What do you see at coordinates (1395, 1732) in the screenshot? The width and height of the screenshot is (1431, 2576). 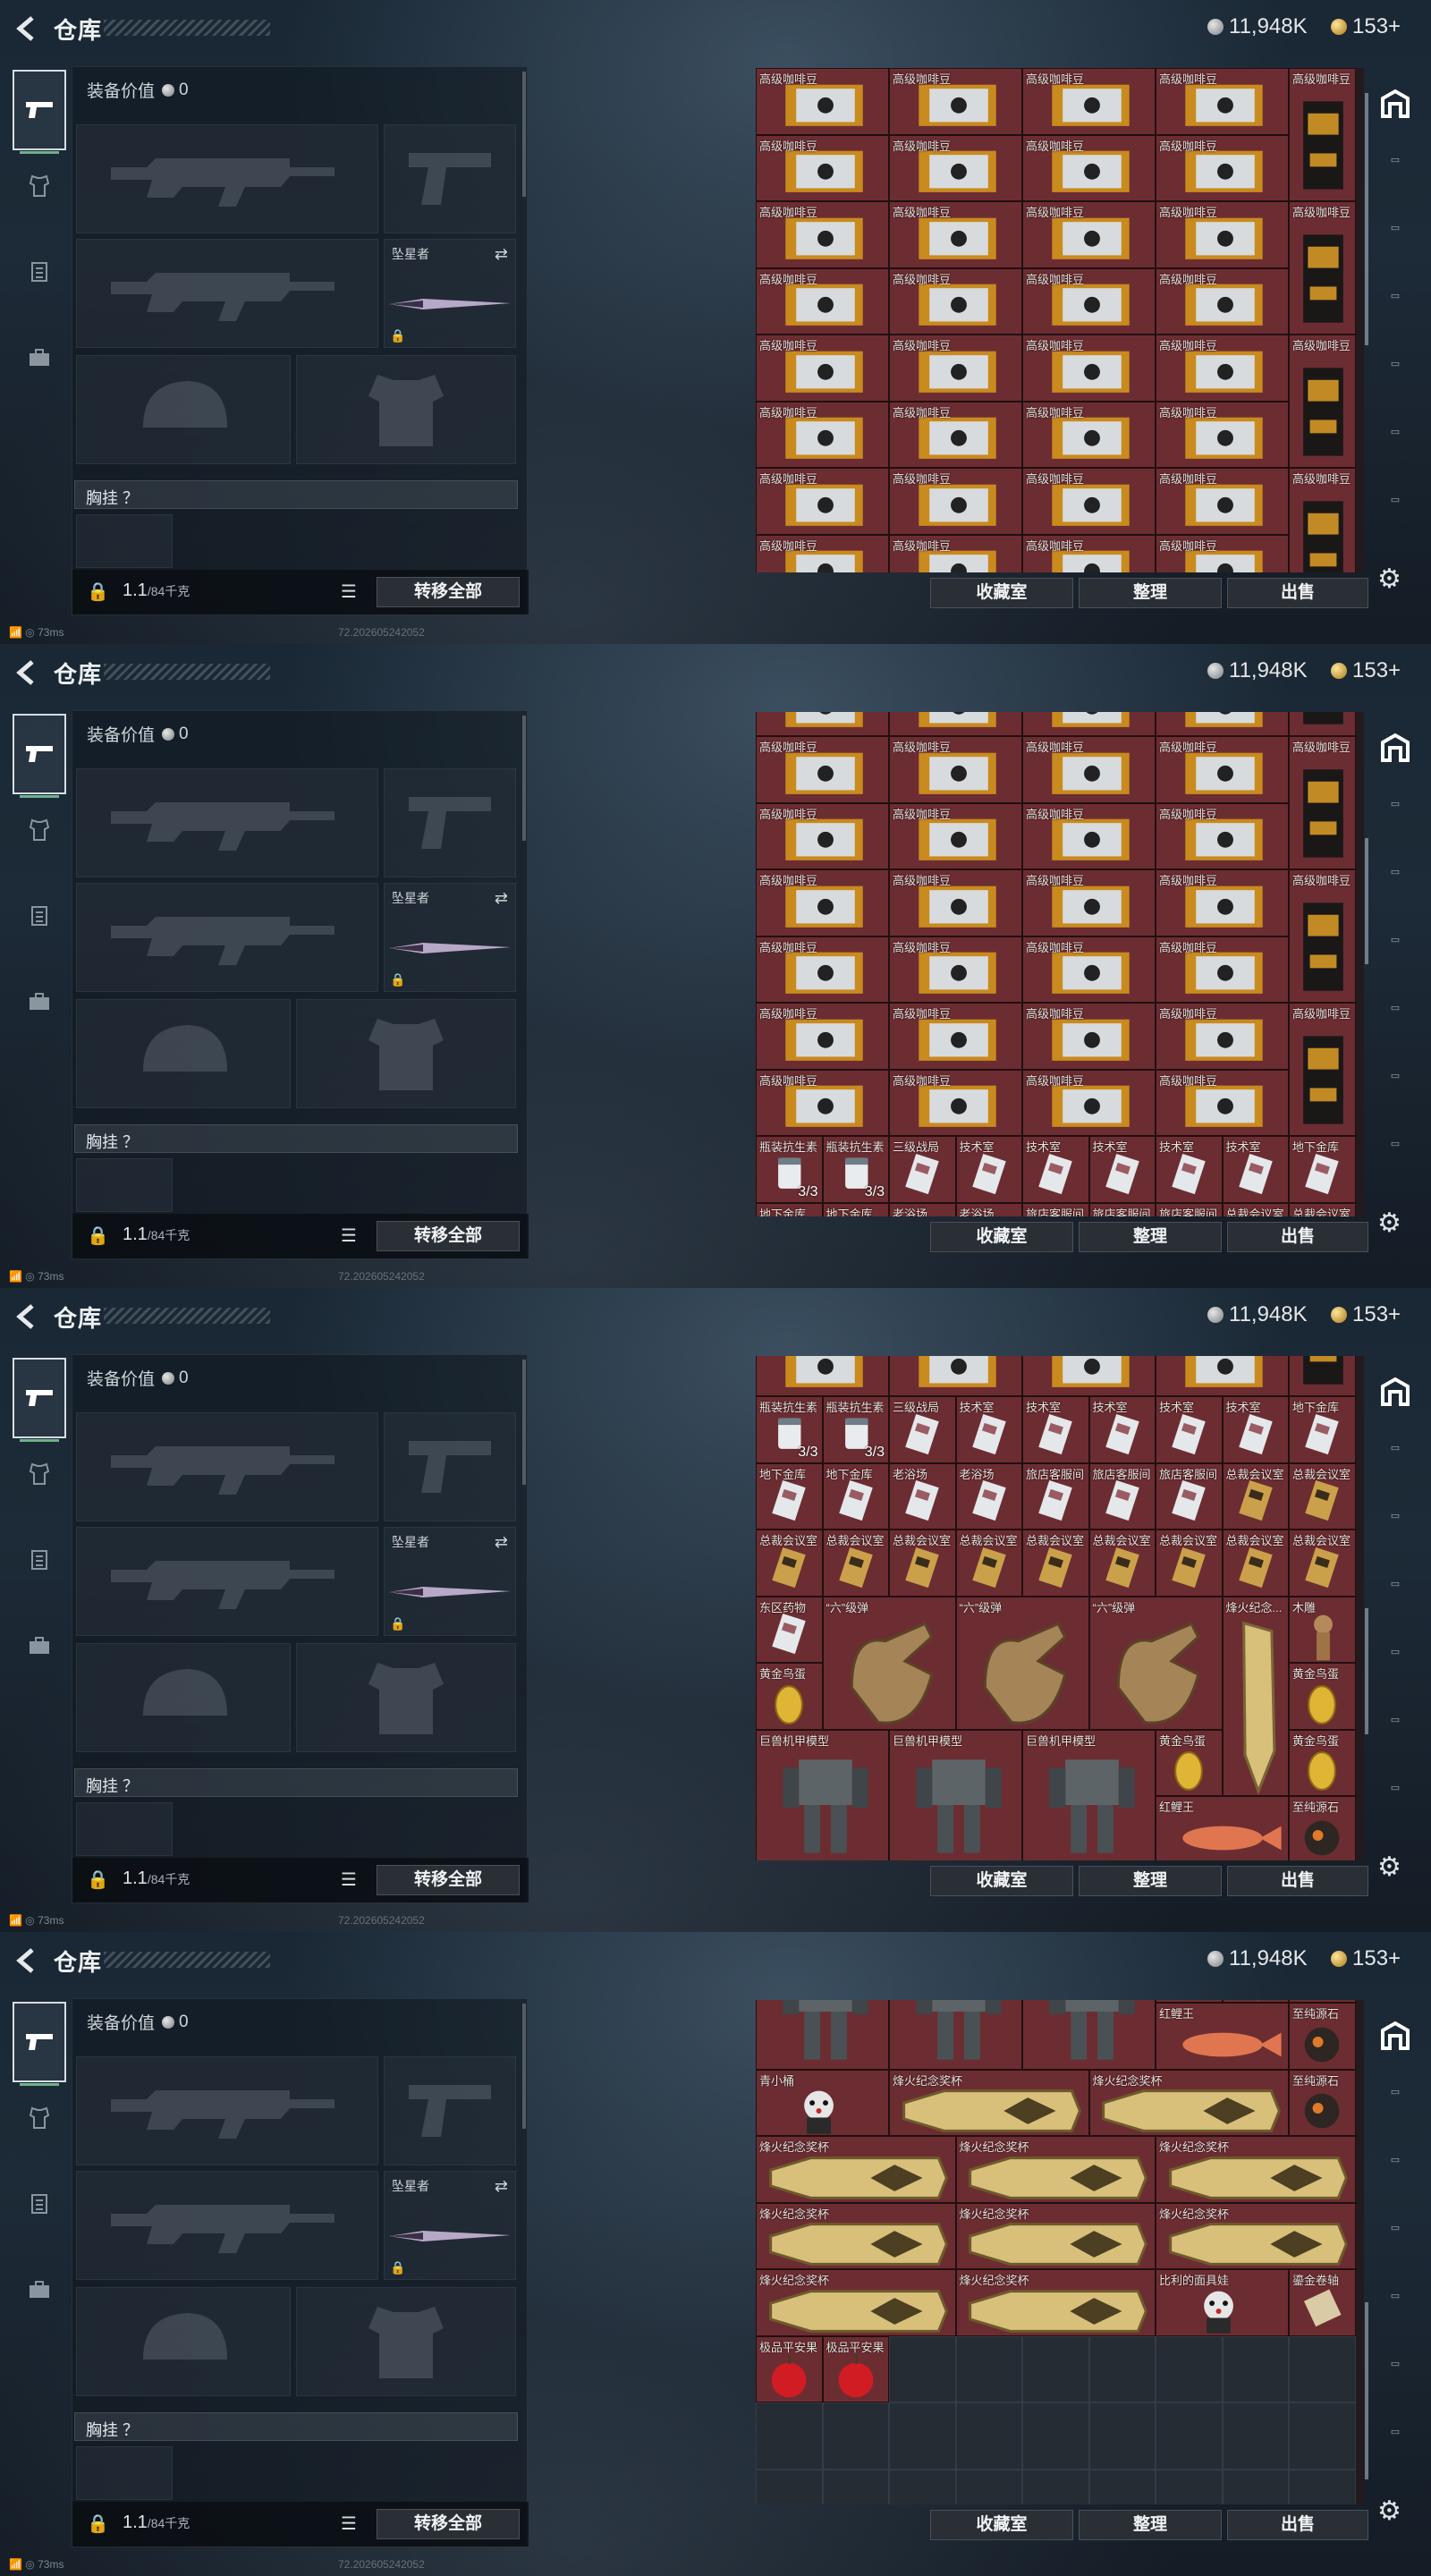 I see `container-5-icon: ▭` at bounding box center [1395, 1732].